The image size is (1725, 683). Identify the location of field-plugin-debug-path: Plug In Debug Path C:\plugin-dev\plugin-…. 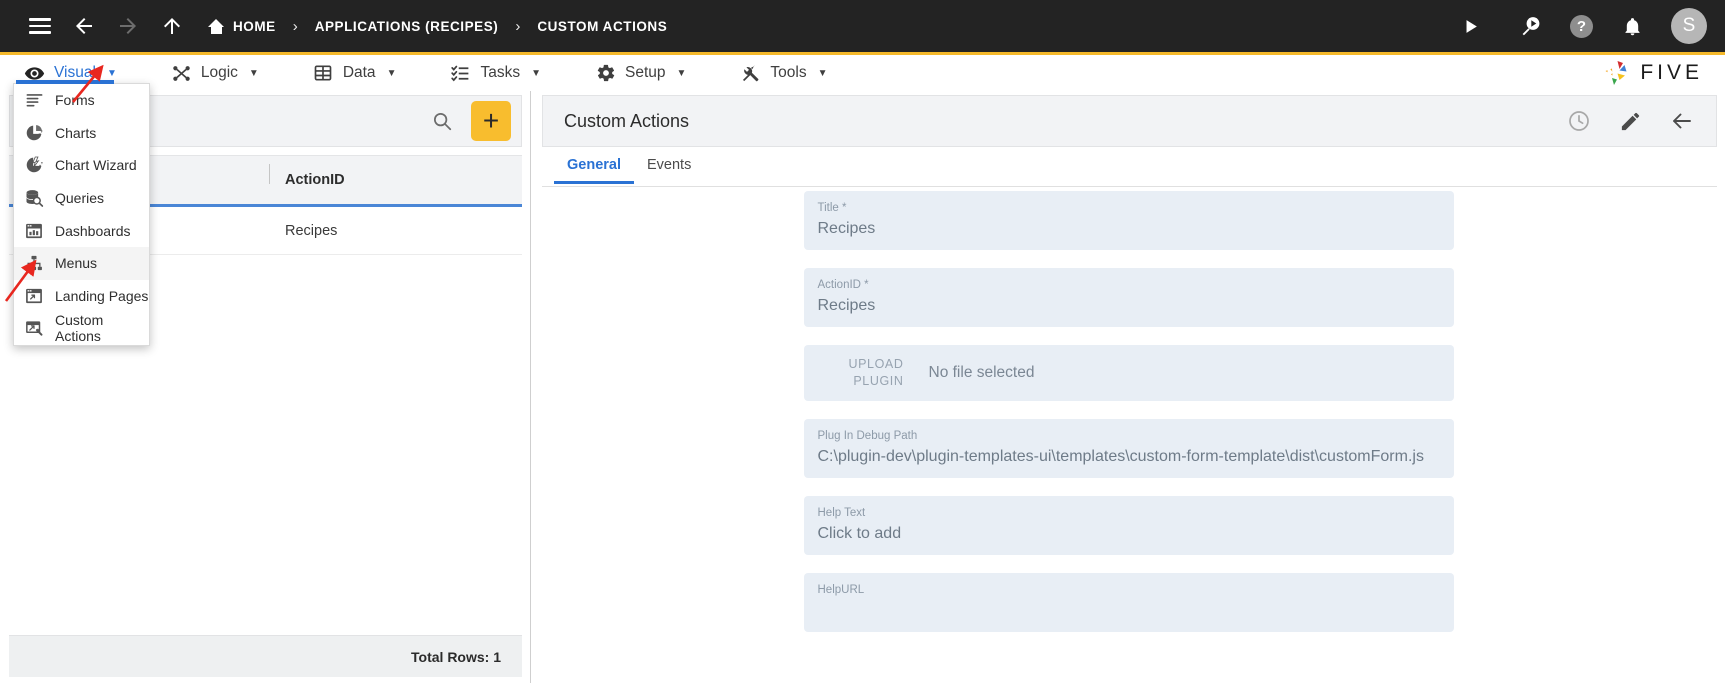
(1128, 448).